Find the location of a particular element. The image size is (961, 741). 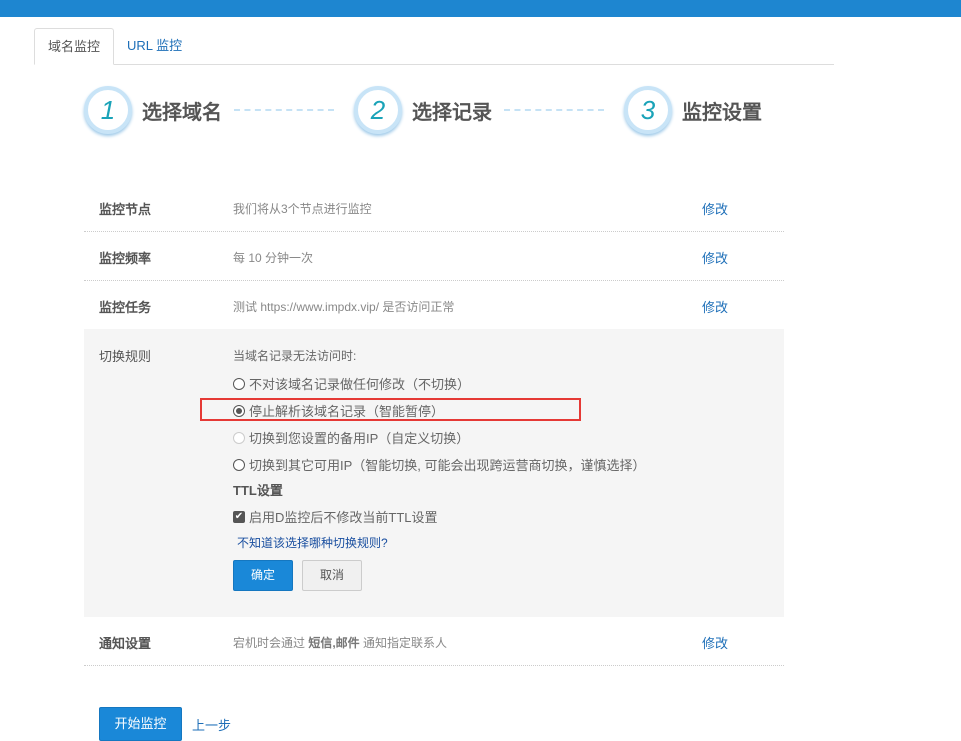

cancel-button: 取消 is located at coordinates (332, 575).